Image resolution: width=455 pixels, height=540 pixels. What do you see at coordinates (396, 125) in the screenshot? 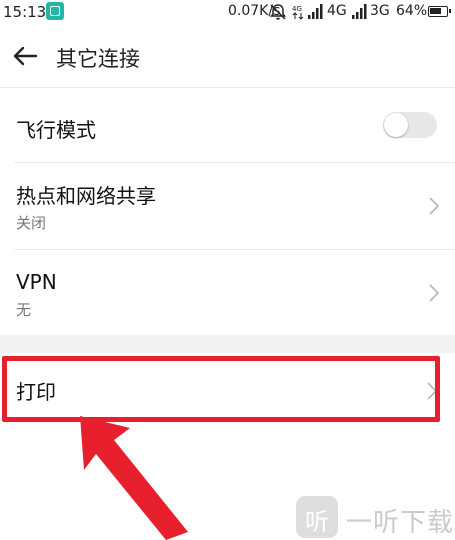
I see `toggle-knob` at bounding box center [396, 125].